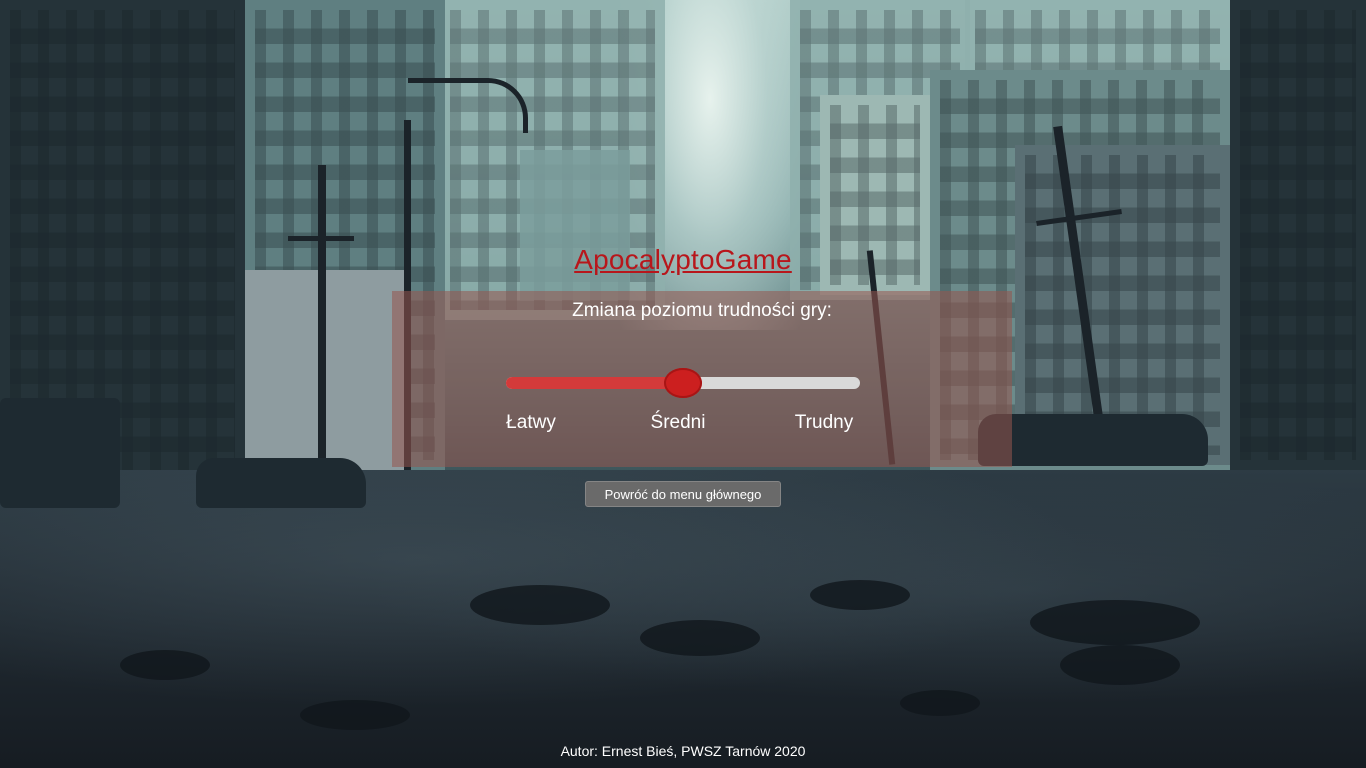  I want to click on far-building, so click(575, 225).